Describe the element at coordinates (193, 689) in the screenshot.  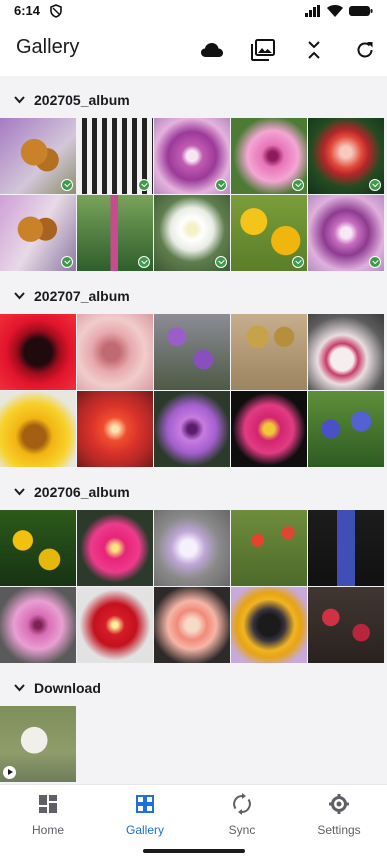
I see `album-header: Download` at that location.